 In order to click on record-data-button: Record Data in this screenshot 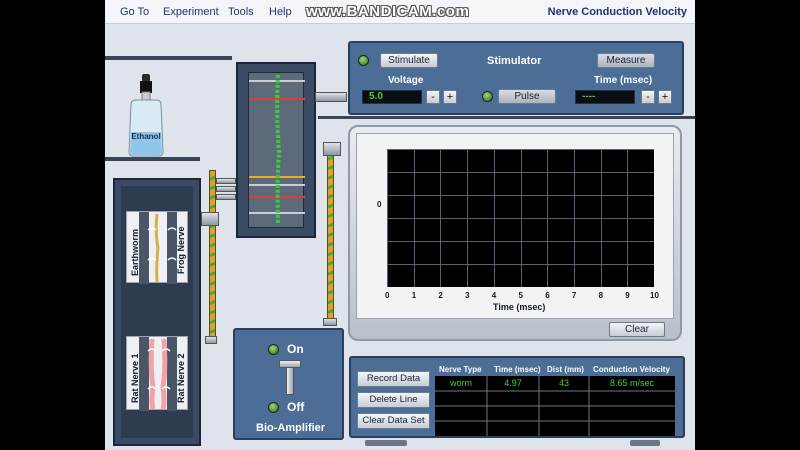, I will do `click(393, 379)`.